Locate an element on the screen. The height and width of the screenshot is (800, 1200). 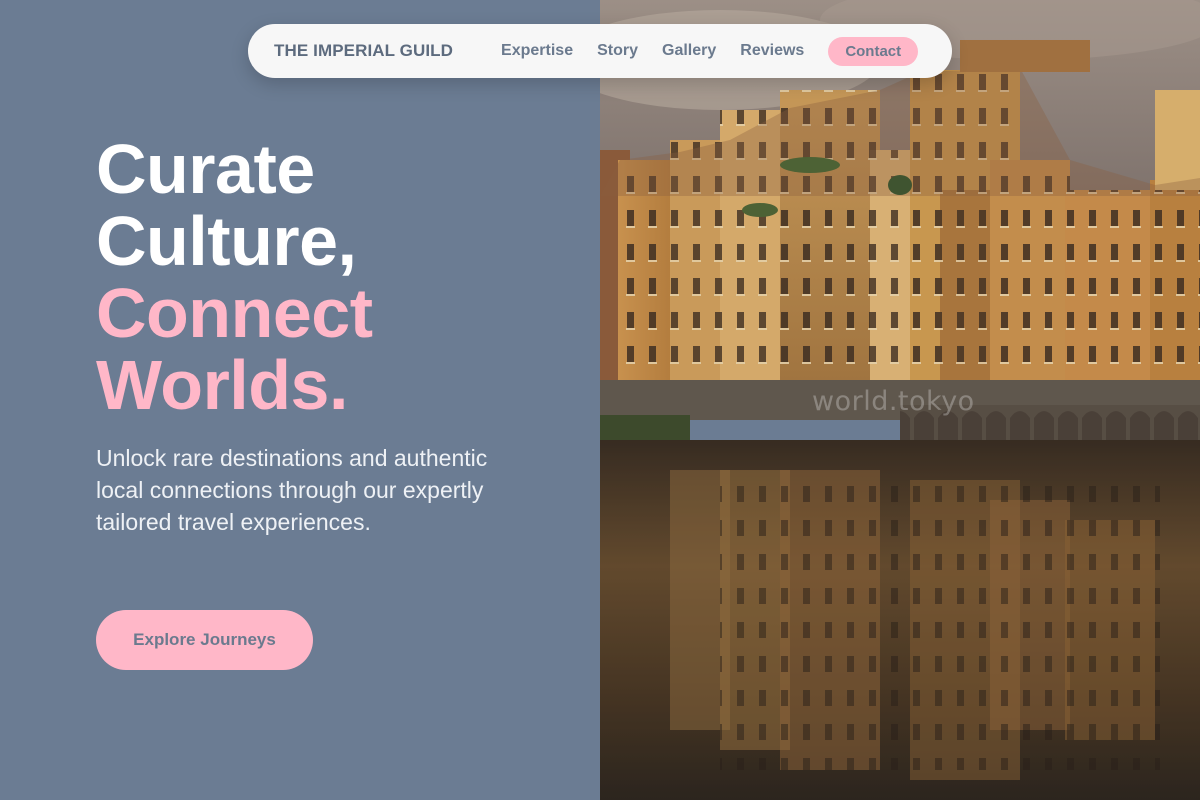
contact-button: Contact is located at coordinates (873, 51).